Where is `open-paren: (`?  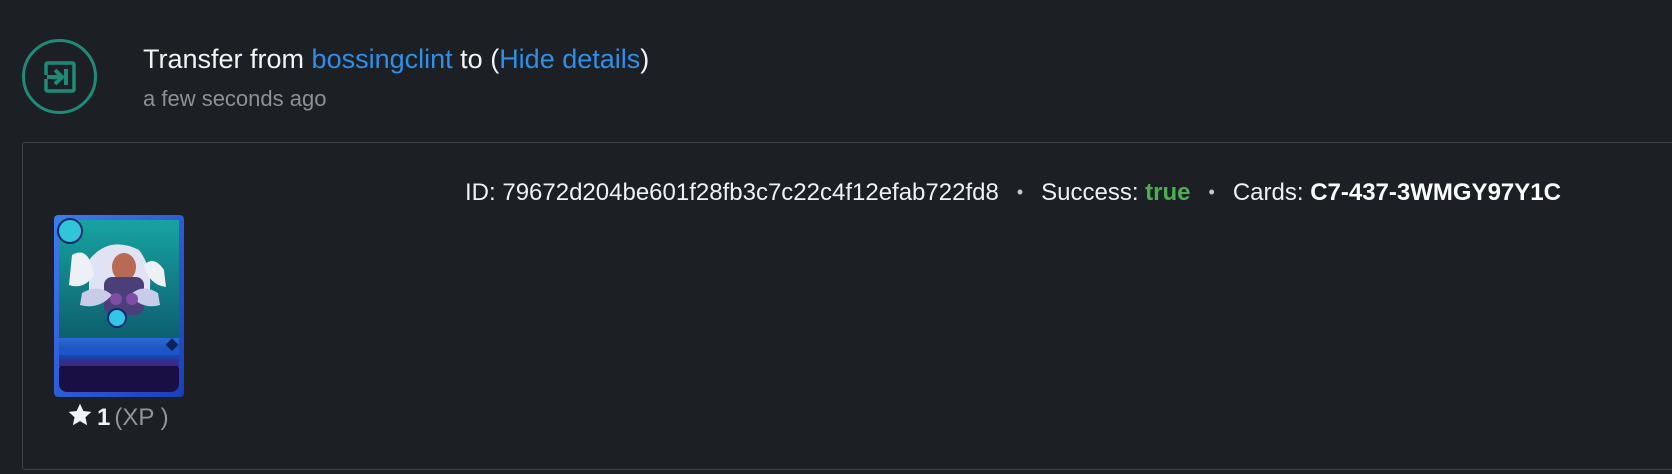
open-paren: ( is located at coordinates (495, 59).